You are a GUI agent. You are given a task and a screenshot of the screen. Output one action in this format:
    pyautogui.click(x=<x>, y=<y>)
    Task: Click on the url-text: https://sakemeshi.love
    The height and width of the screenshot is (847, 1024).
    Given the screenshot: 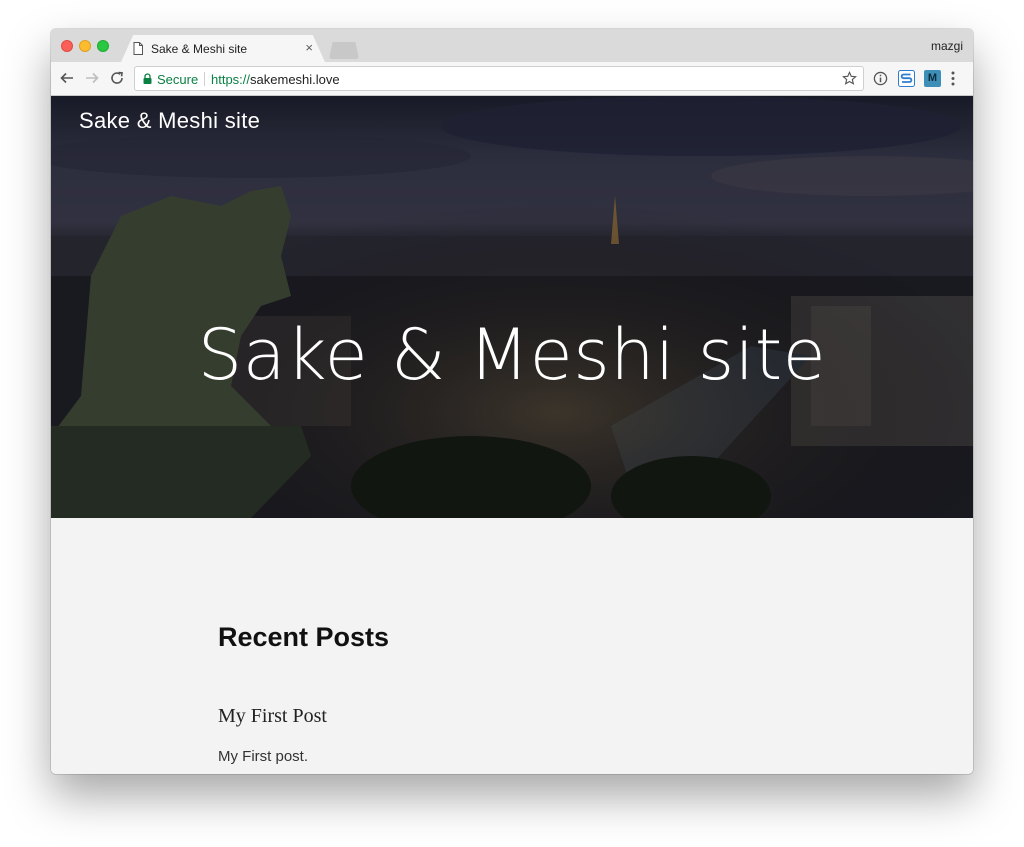 What is the action you would take?
    pyautogui.click(x=275, y=79)
    